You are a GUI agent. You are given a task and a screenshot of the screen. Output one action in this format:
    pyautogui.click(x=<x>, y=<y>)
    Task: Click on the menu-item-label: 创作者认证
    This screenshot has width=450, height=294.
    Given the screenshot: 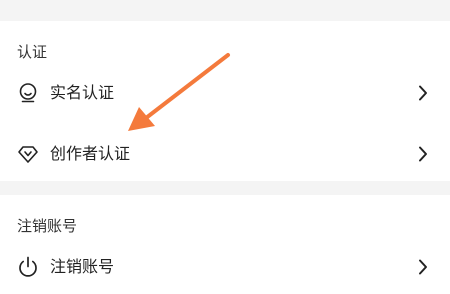 What is the action you would take?
    pyautogui.click(x=90, y=153)
    